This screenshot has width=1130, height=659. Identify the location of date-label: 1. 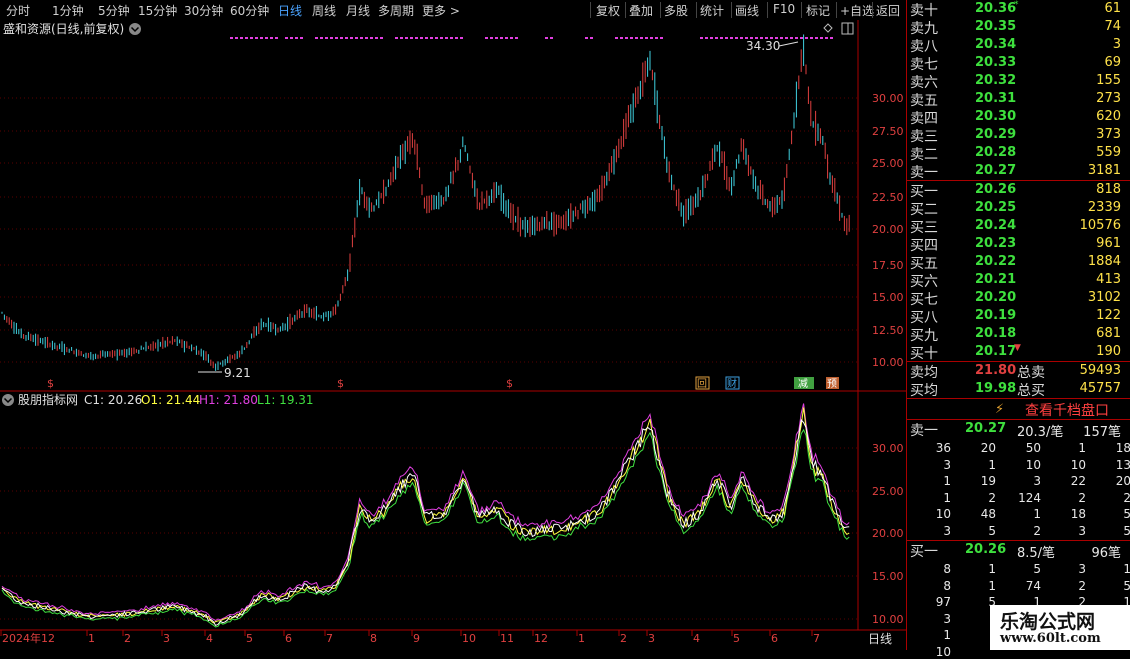
(581, 638).